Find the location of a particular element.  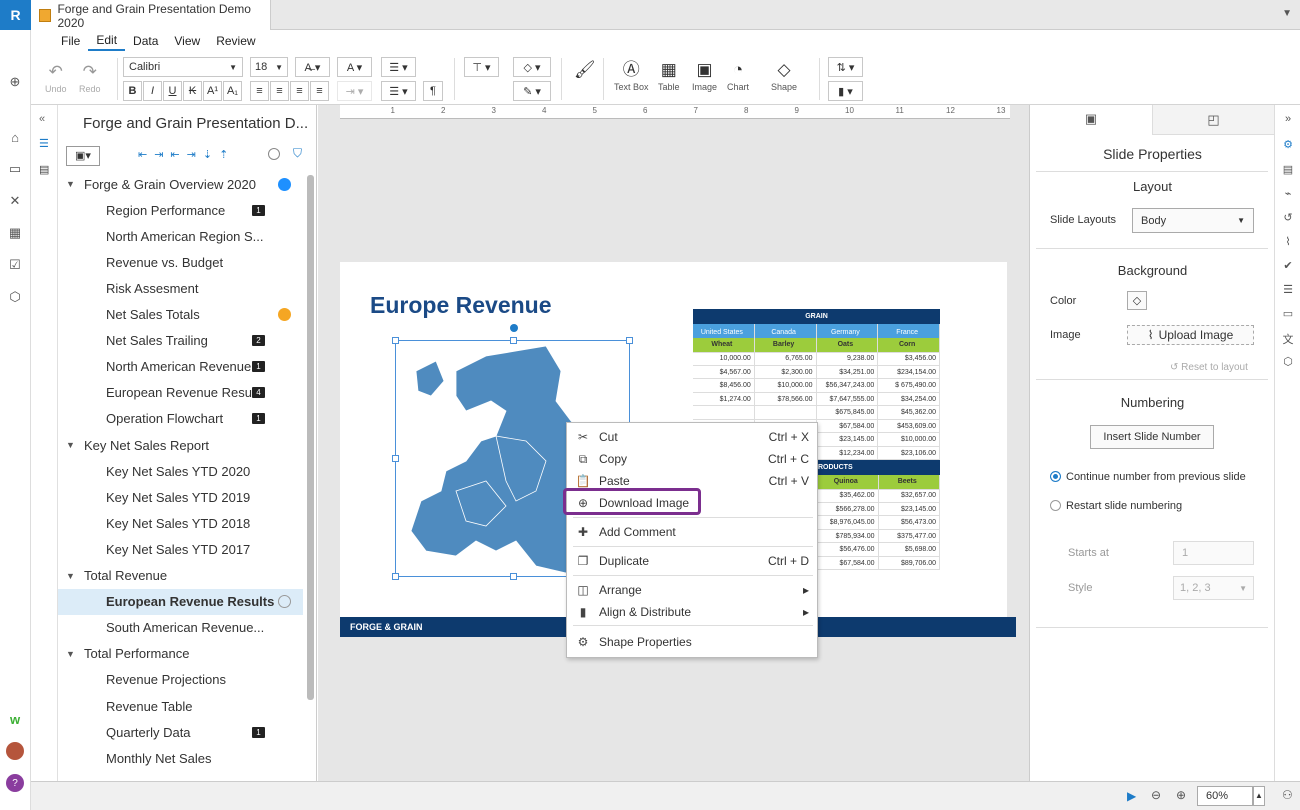

translate-icon: 文 is located at coordinates (1288, 338).